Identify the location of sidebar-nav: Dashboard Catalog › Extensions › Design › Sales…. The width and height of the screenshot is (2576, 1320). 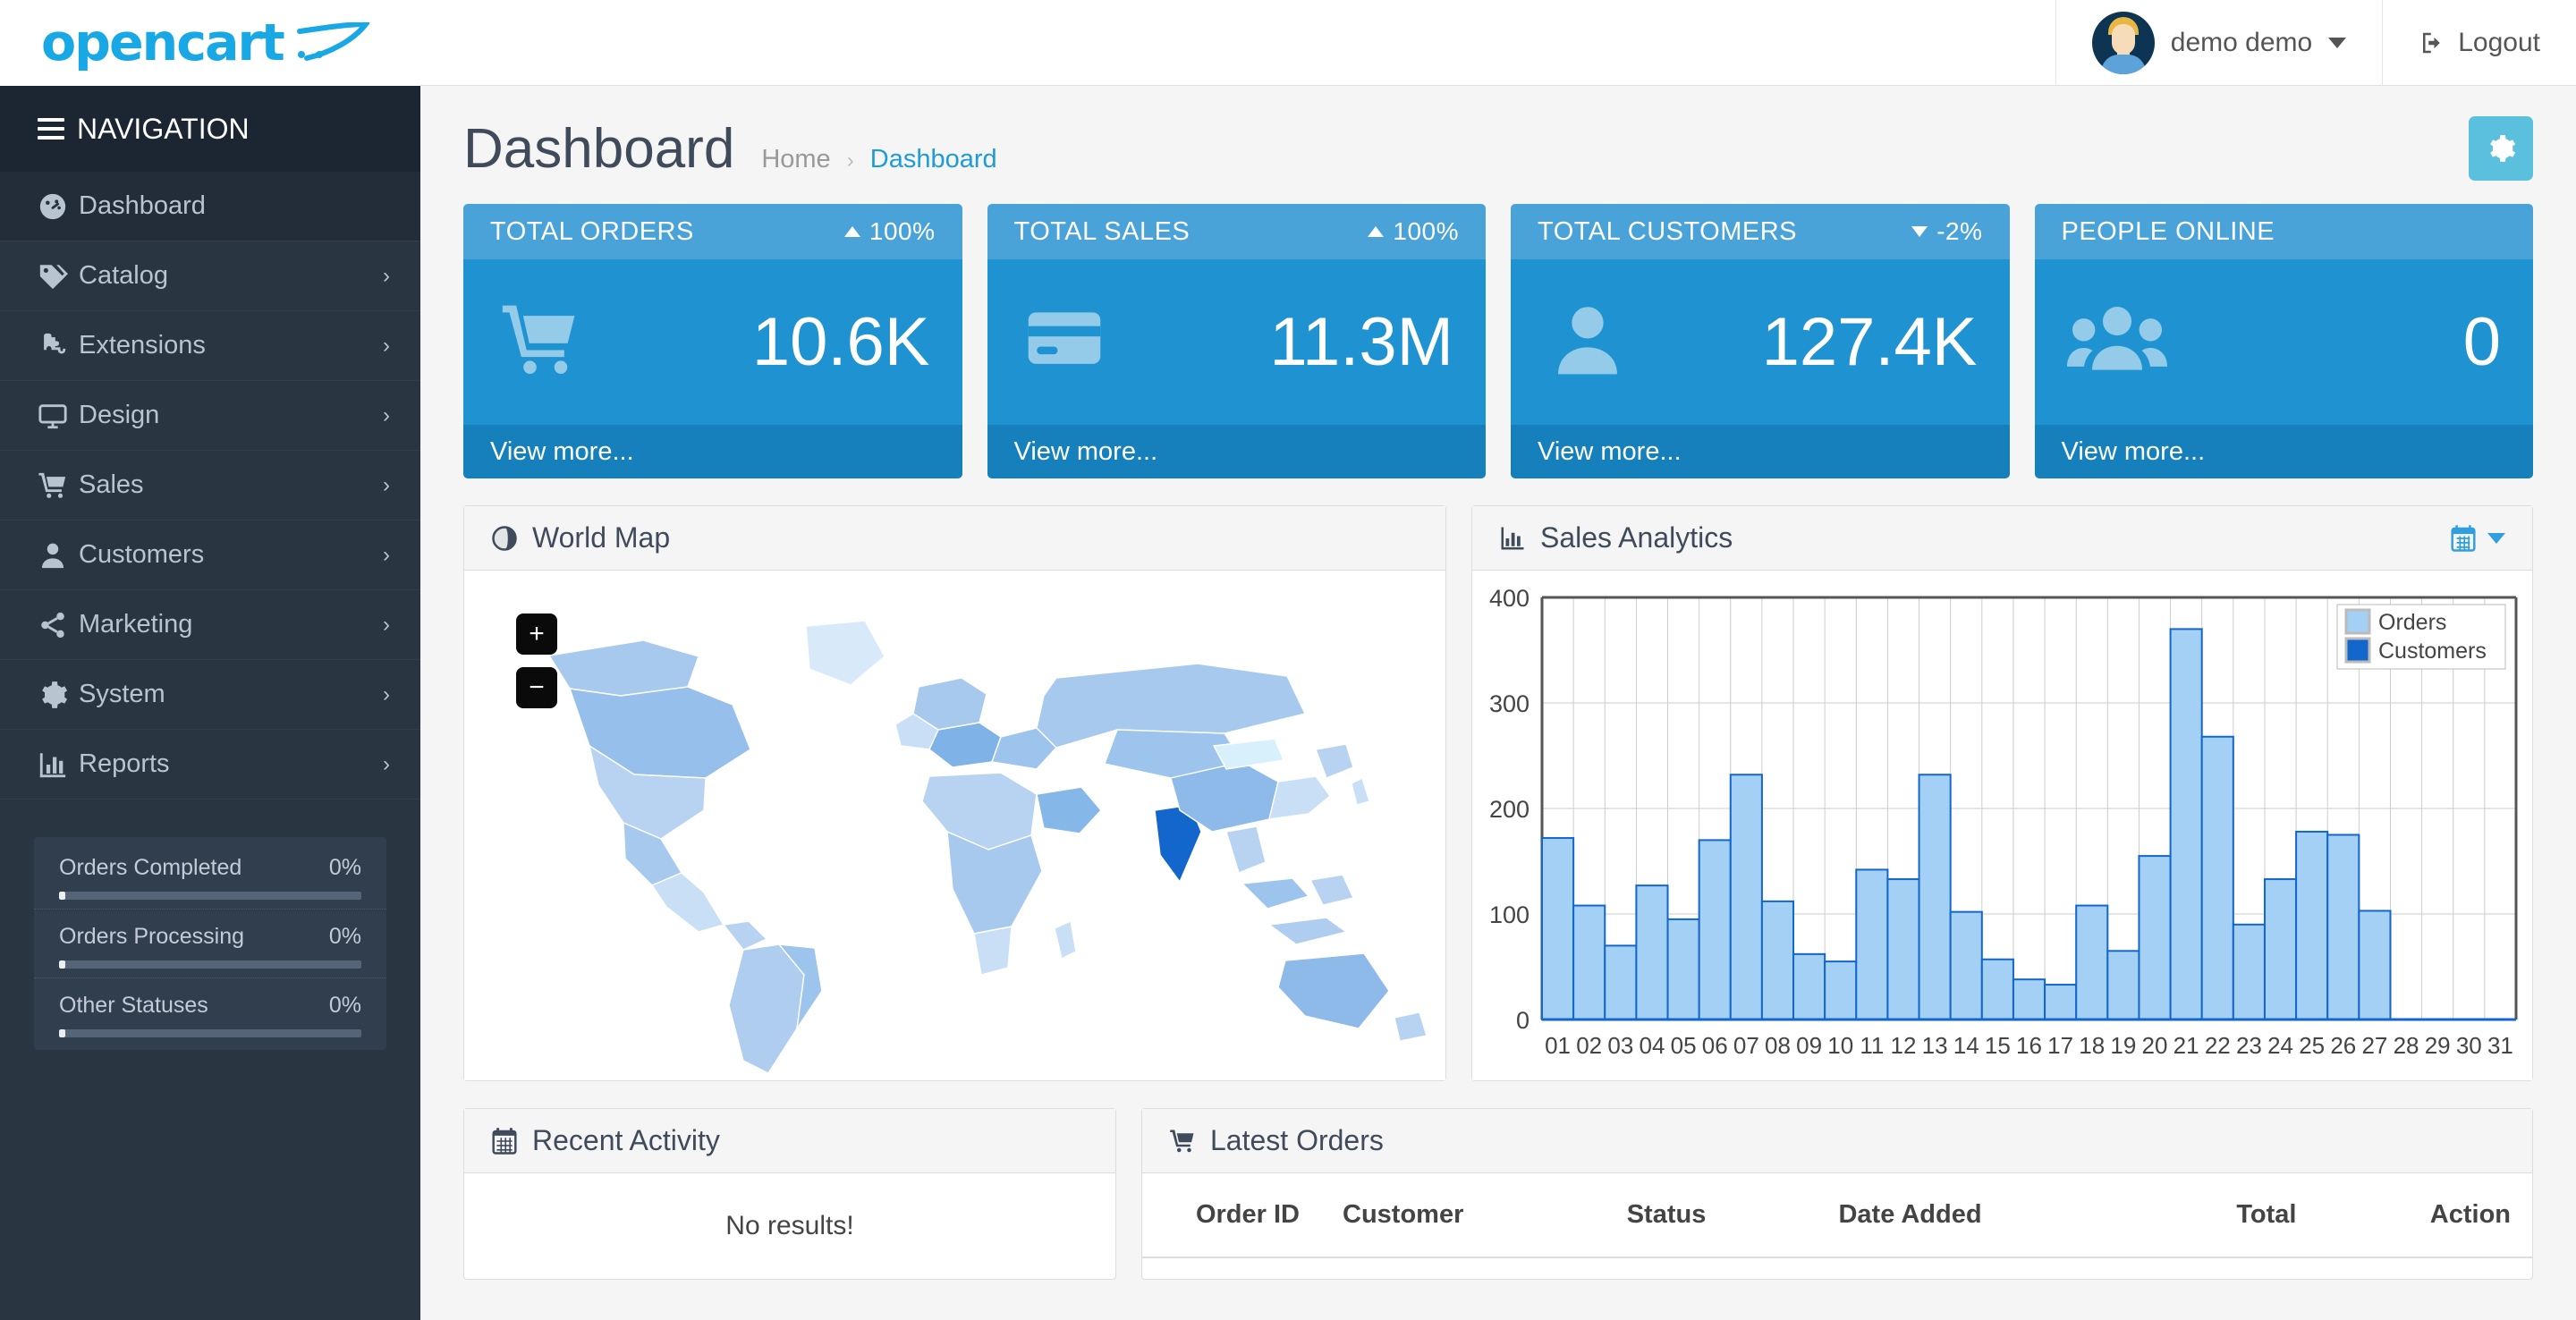
(210, 486).